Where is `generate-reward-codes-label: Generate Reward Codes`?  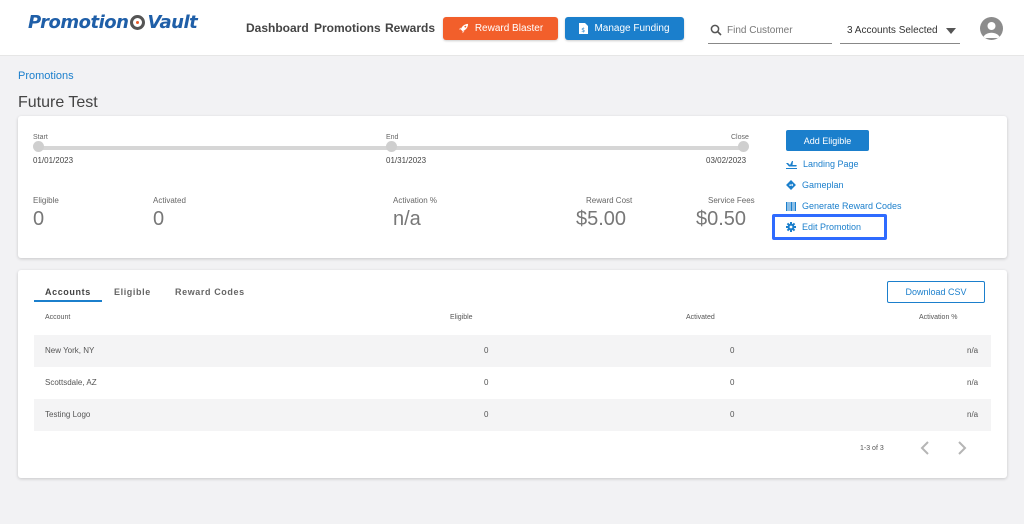 generate-reward-codes-label: Generate Reward Codes is located at coordinates (852, 206).